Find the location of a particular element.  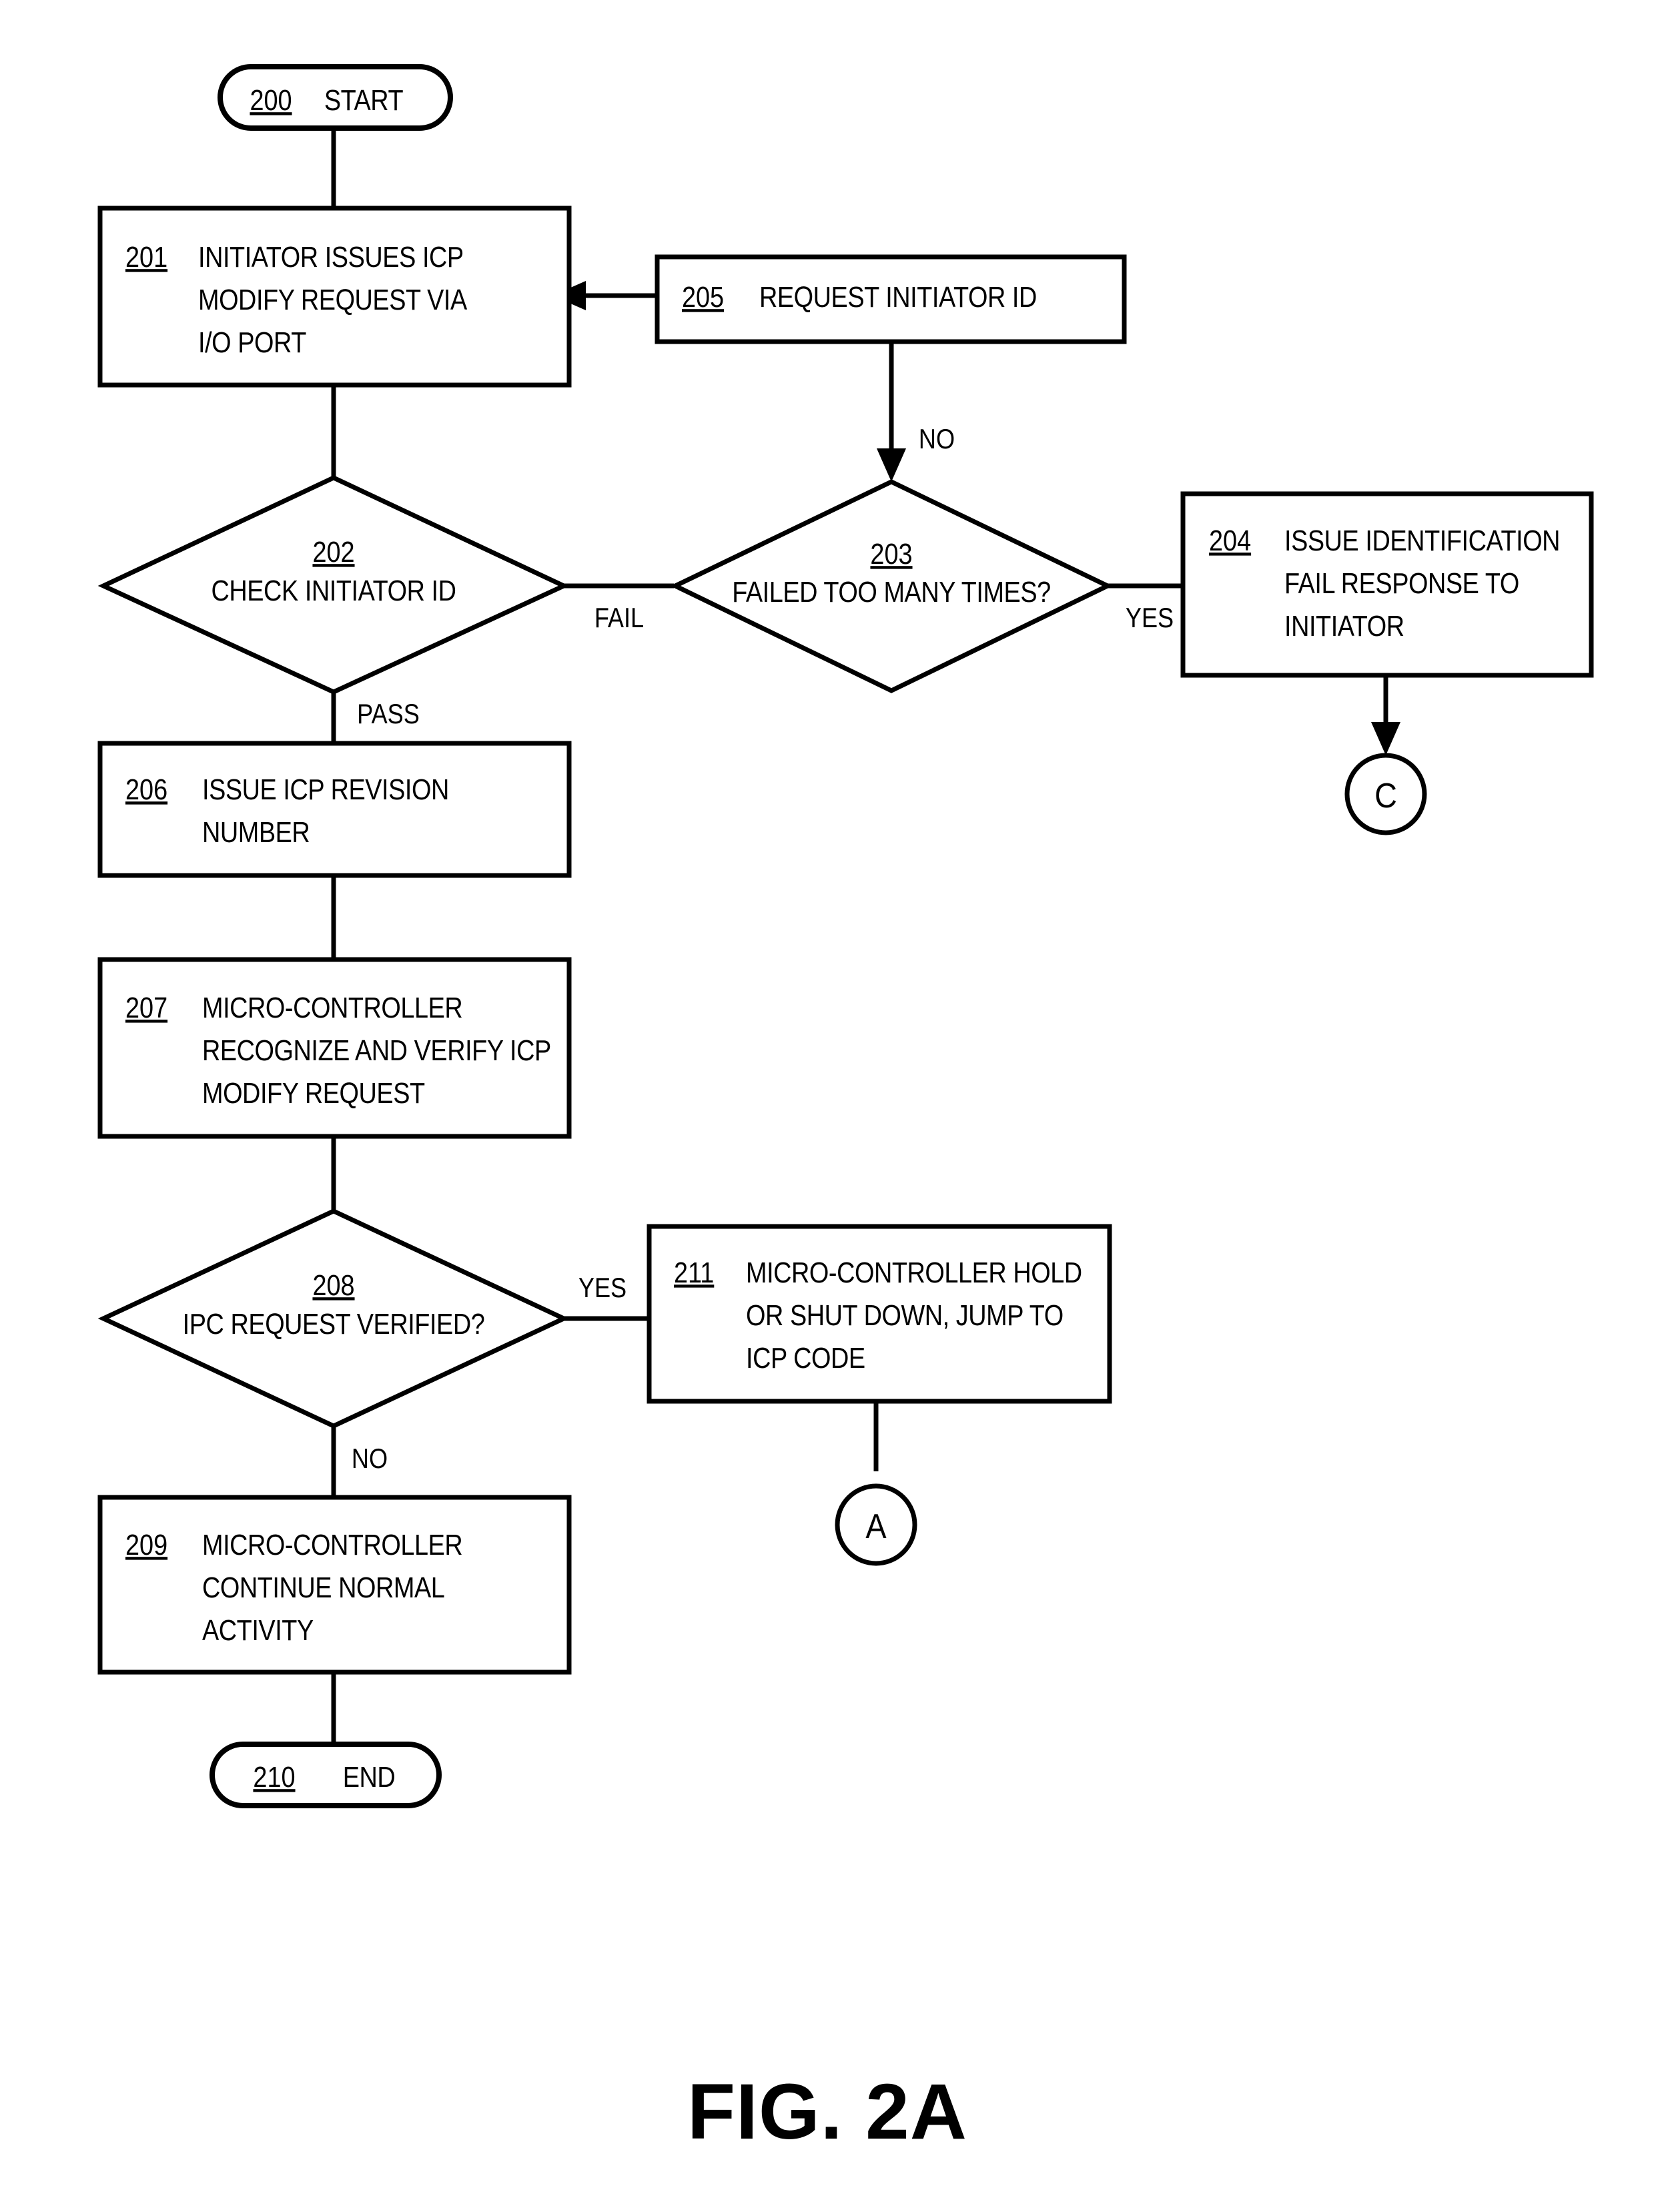

node-209-line-1: MICRO-CONTROLLER is located at coordinates (332, 1544).